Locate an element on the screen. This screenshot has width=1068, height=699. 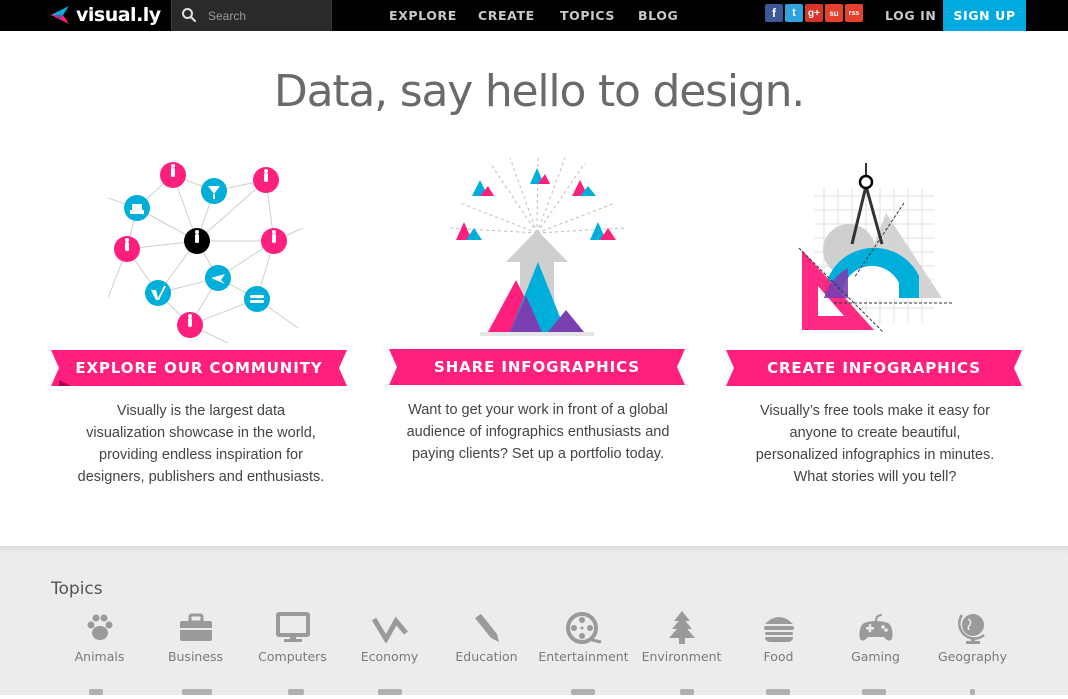
search-input is located at coordinates (267, 15).